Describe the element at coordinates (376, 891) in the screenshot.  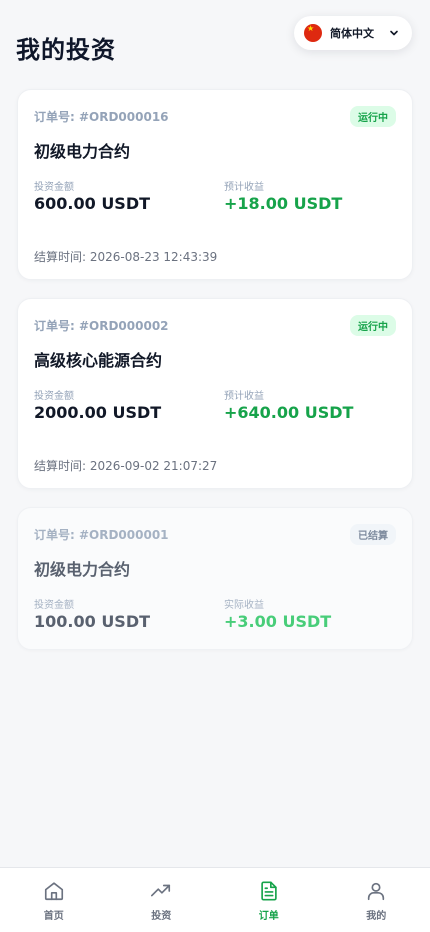
I see `user-icon` at that location.